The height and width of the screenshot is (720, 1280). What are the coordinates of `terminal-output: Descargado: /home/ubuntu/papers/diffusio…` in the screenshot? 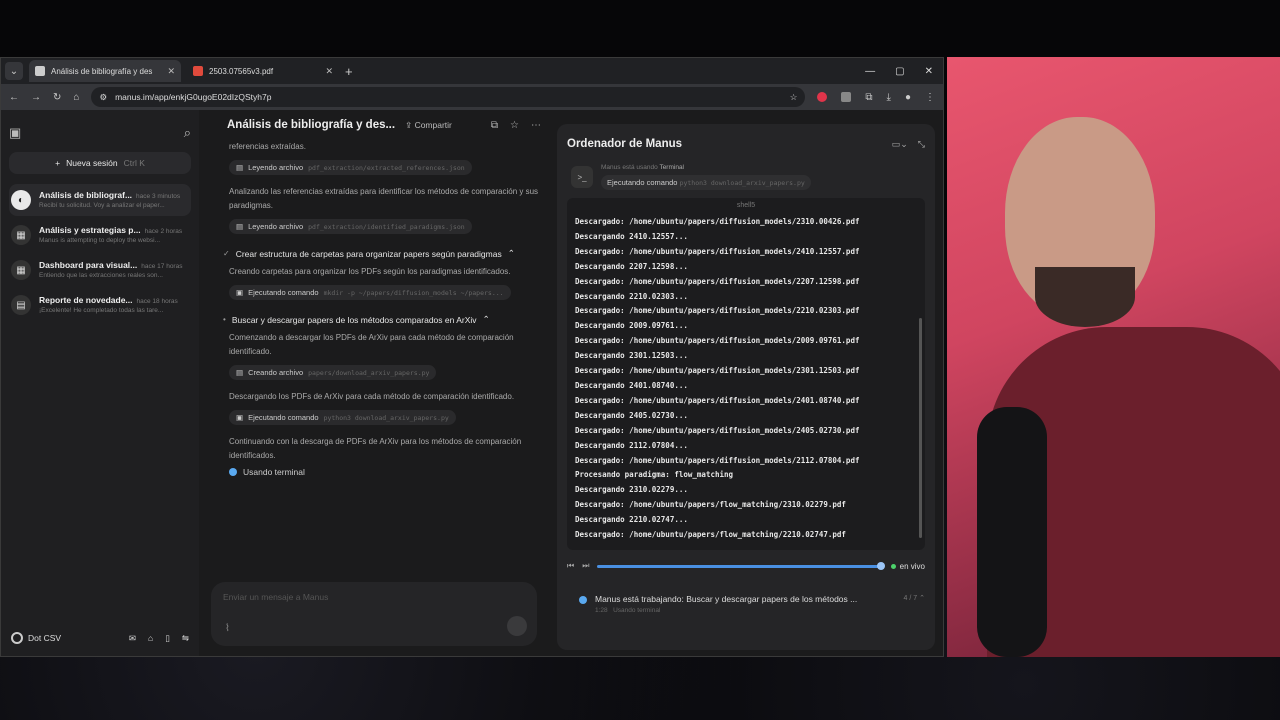 It's located at (746, 379).